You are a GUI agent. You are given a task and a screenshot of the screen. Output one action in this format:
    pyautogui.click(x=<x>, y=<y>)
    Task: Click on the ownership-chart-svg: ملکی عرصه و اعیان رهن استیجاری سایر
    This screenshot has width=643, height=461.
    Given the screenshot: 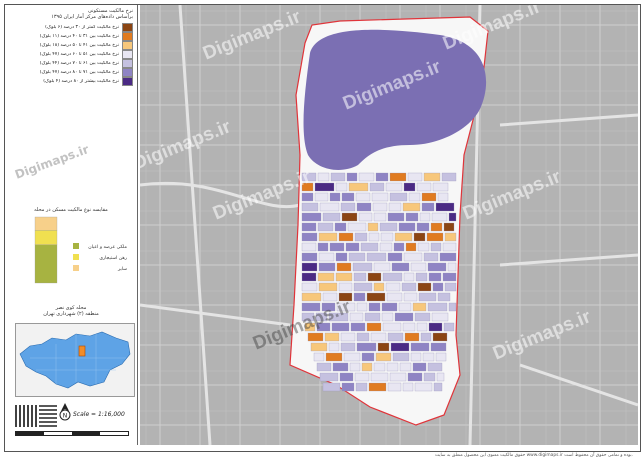 What is the action you would take?
    pyautogui.click(x=81, y=250)
    